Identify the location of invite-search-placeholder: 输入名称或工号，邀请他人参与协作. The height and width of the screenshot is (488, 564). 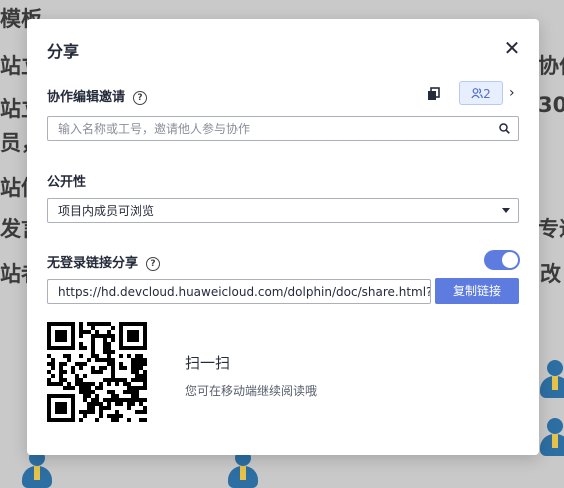
(154, 129).